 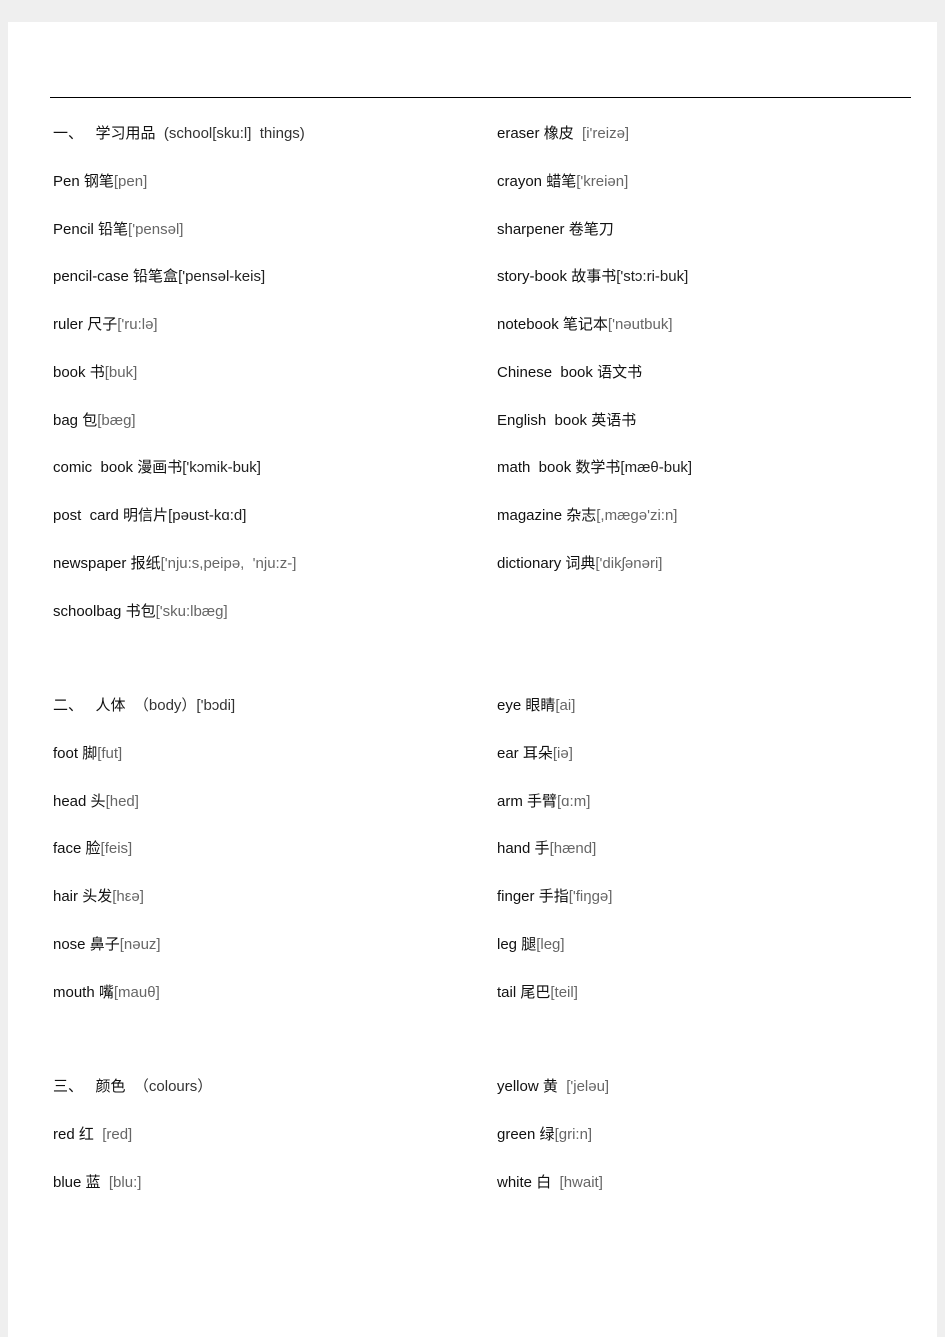 I want to click on vocab-item: newspaper 报纸['nju:s,peipə, 'nju:z-], so click(x=179, y=578).